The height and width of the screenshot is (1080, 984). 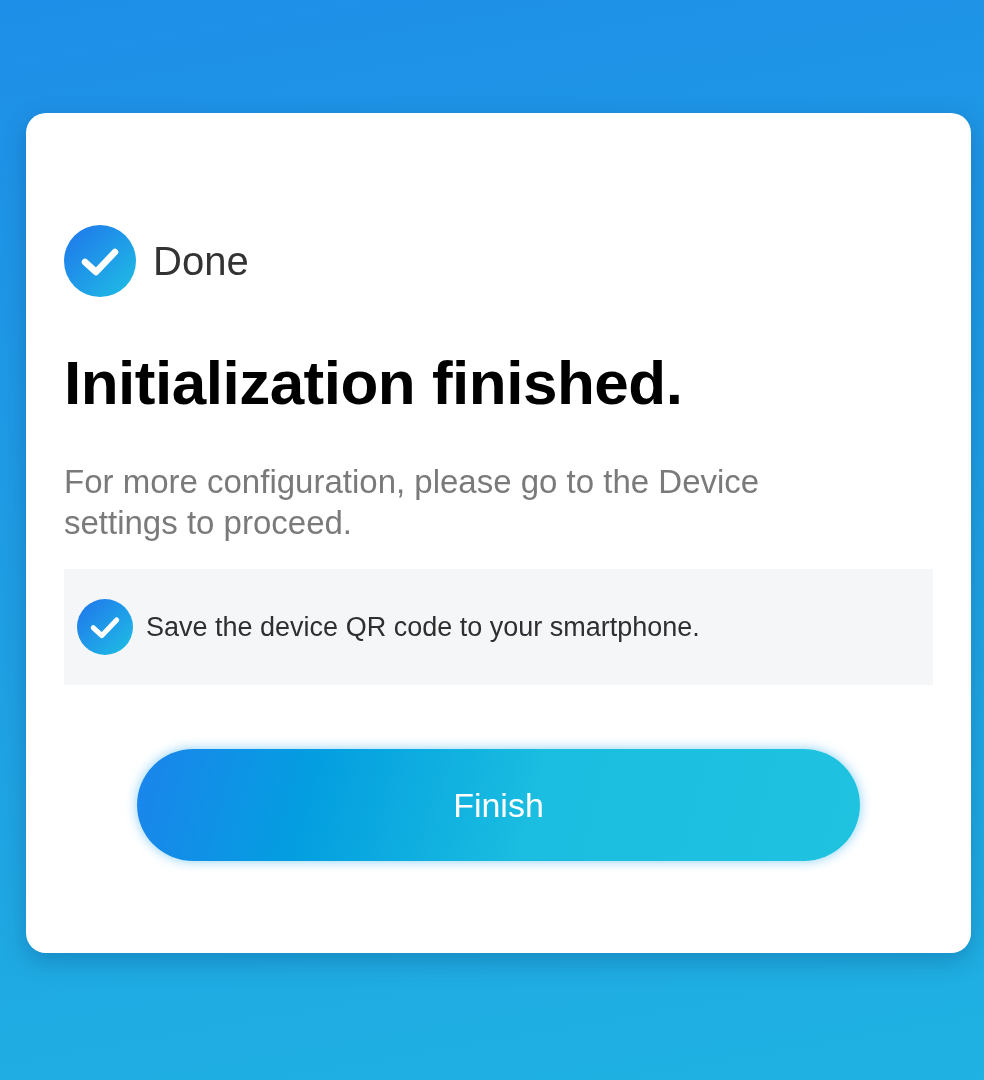 I want to click on option-label: Save the device QR code to your smartphone., so click(x=423, y=627).